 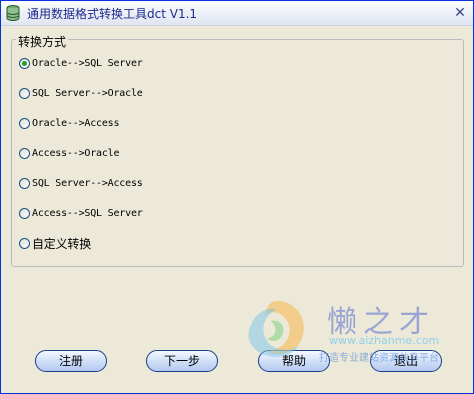 I want to click on radio-sqlserver-to-oracle: SQL Server-->Oracle, so click(x=81, y=93).